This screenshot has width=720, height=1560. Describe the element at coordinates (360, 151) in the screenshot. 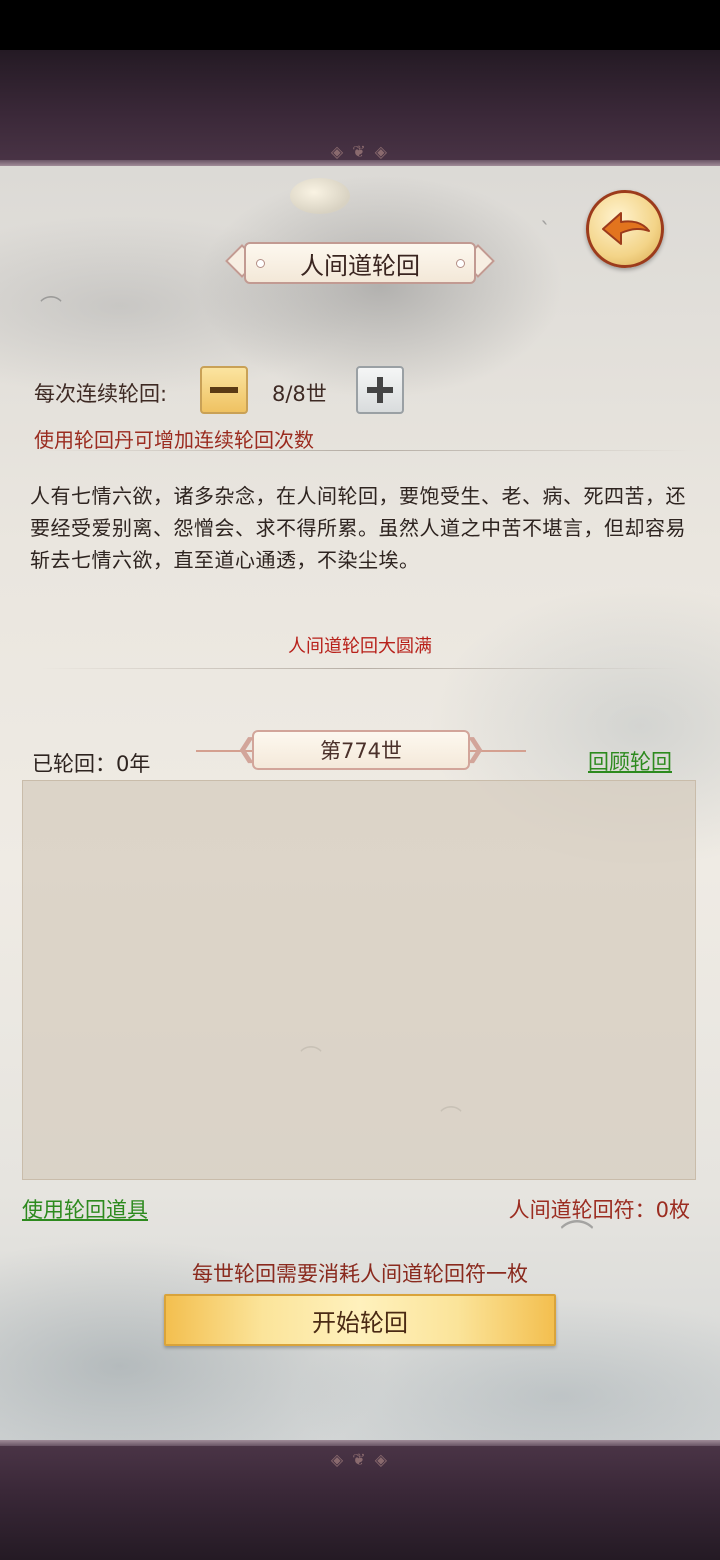

I see `top-ornament: ◈ ❦ ◈` at that location.